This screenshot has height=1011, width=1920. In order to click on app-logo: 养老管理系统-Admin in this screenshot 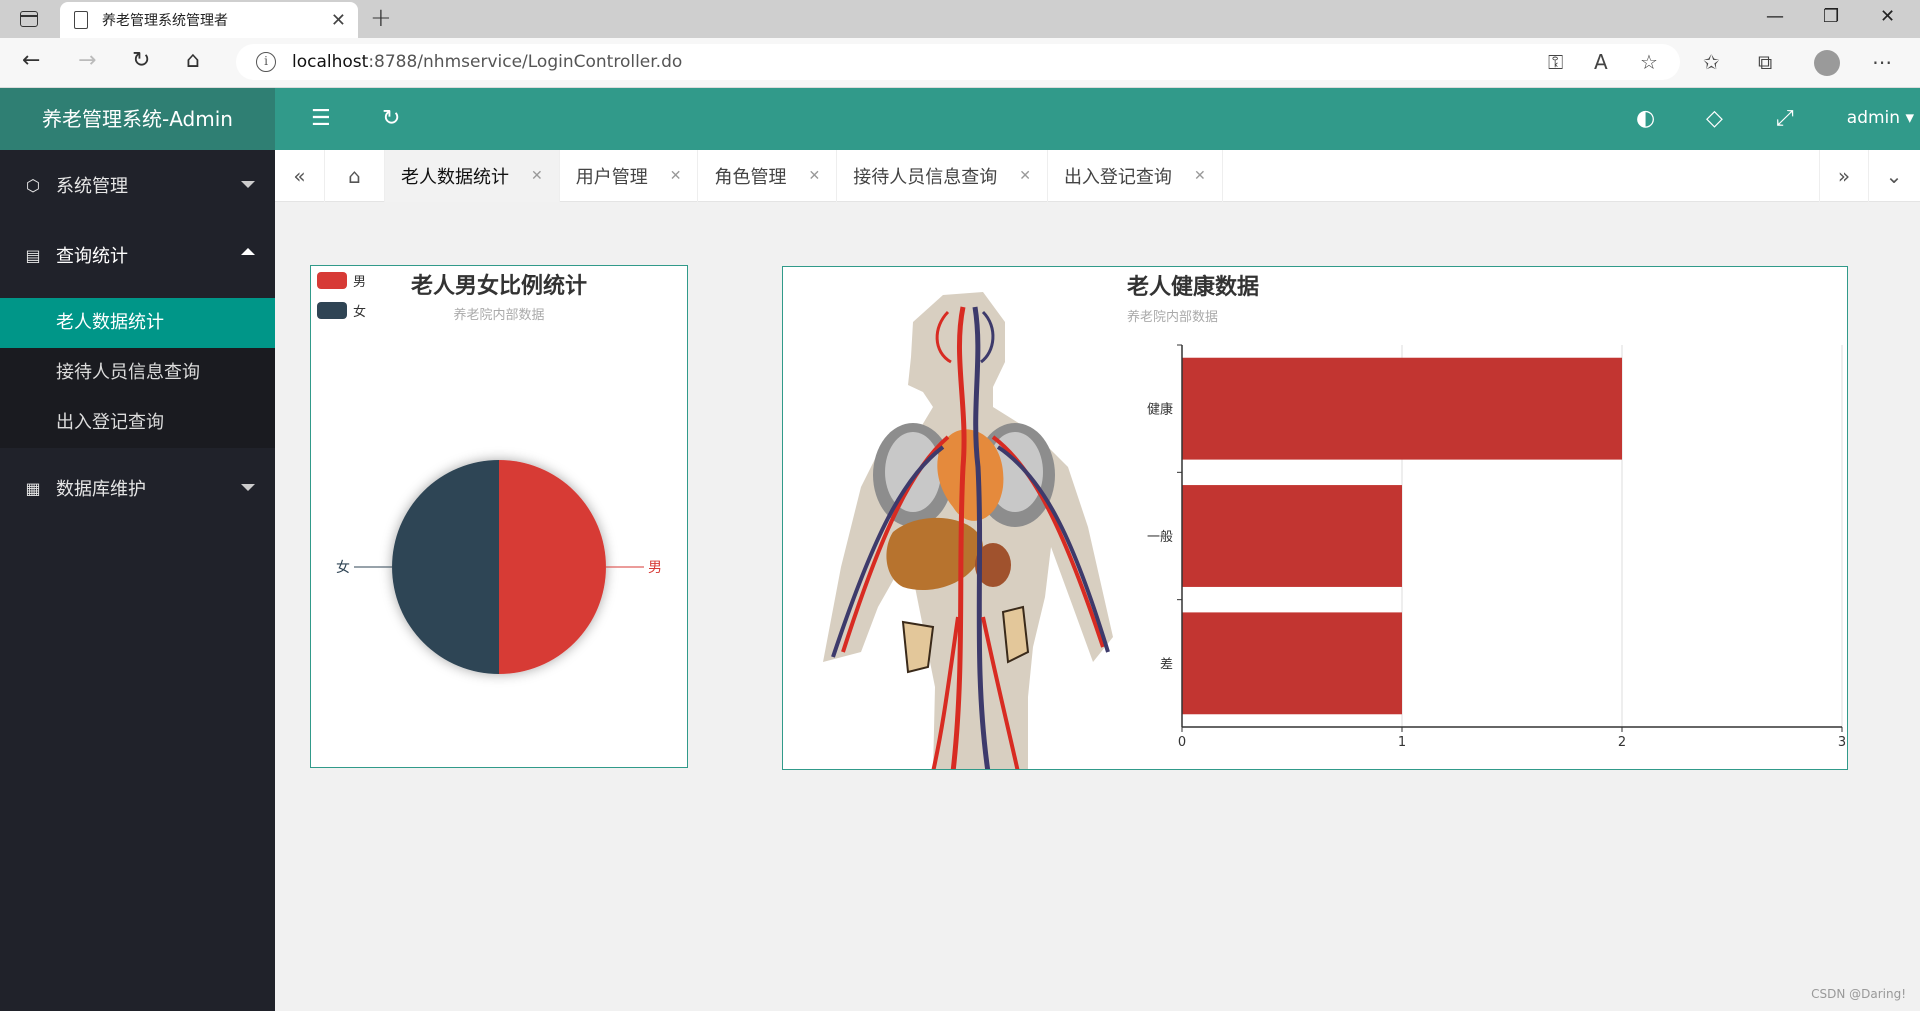, I will do `click(137, 119)`.